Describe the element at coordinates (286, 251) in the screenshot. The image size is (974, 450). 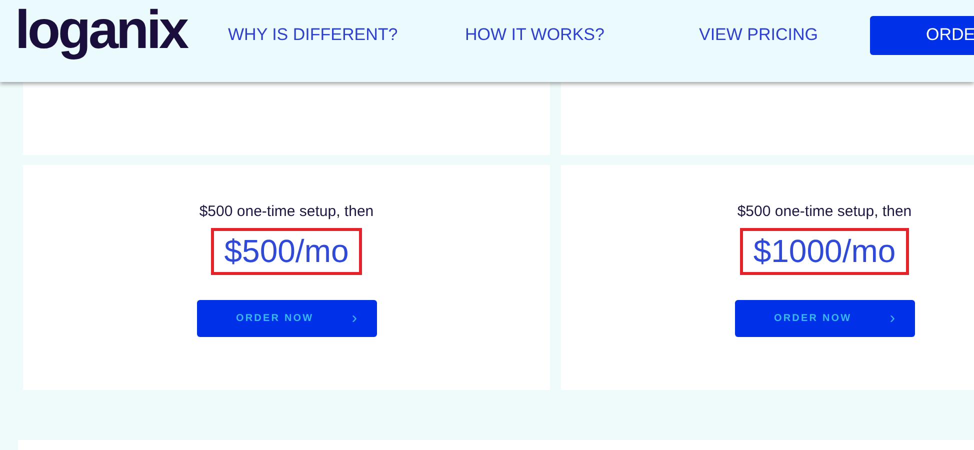
I see `price: $500/mo` at that location.